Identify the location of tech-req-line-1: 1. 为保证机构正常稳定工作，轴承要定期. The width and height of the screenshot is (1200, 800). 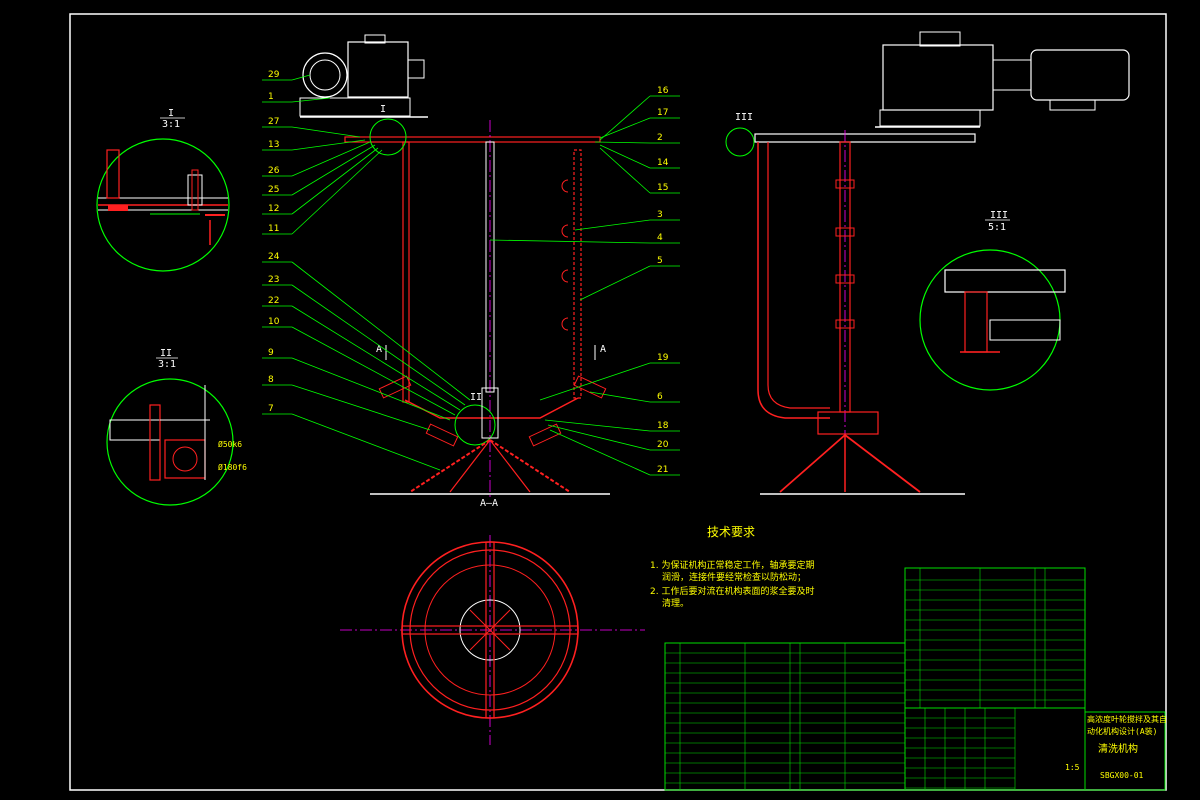
(732, 565).